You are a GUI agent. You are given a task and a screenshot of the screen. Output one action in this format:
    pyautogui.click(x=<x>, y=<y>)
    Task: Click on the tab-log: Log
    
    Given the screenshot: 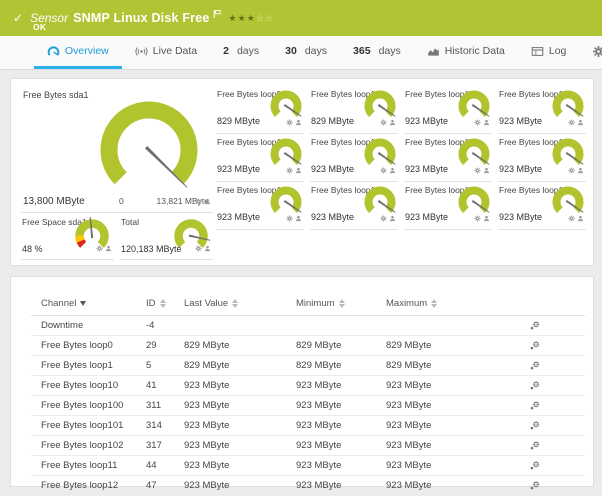 What is the action you would take?
    pyautogui.click(x=549, y=52)
    